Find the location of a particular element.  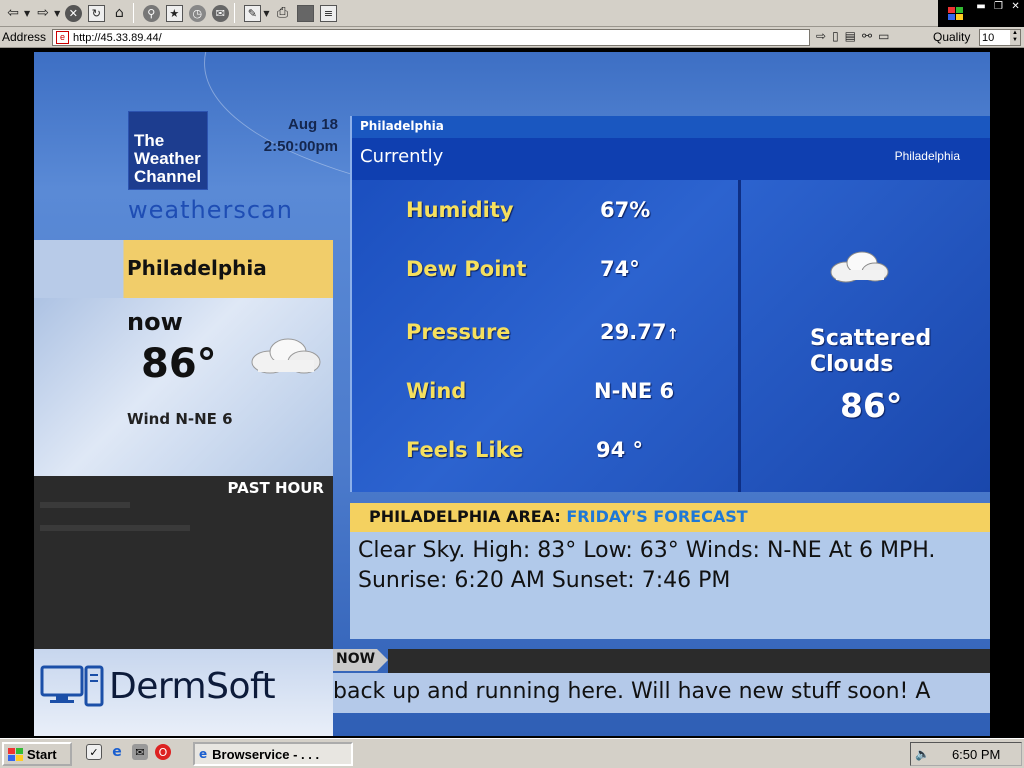

quick-launch: ✓ e ✉ O is located at coordinates (132, 752).